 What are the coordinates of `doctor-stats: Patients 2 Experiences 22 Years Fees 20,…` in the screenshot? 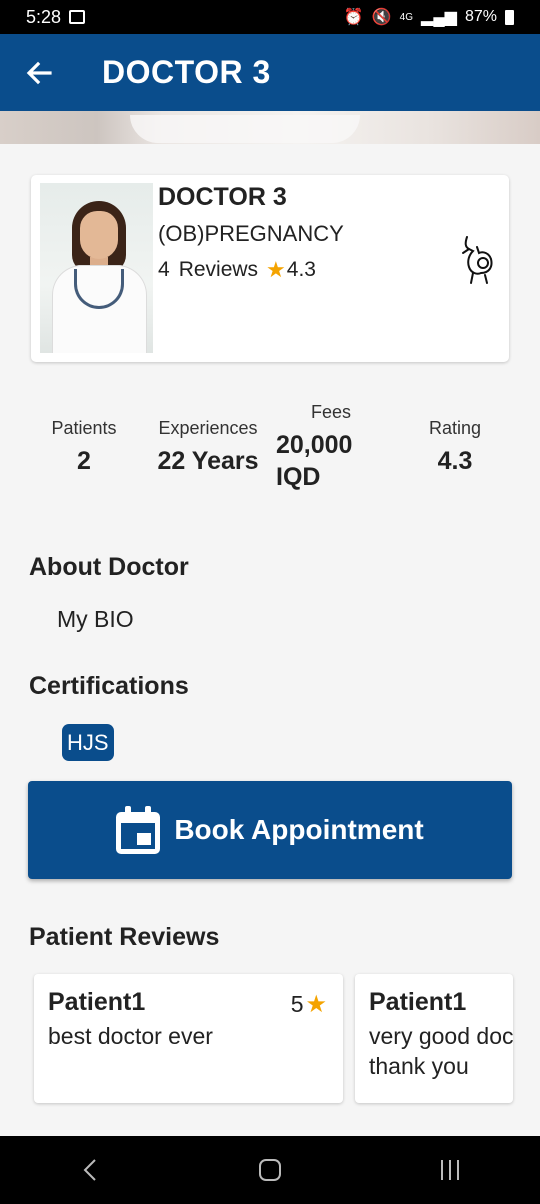 It's located at (270, 448).